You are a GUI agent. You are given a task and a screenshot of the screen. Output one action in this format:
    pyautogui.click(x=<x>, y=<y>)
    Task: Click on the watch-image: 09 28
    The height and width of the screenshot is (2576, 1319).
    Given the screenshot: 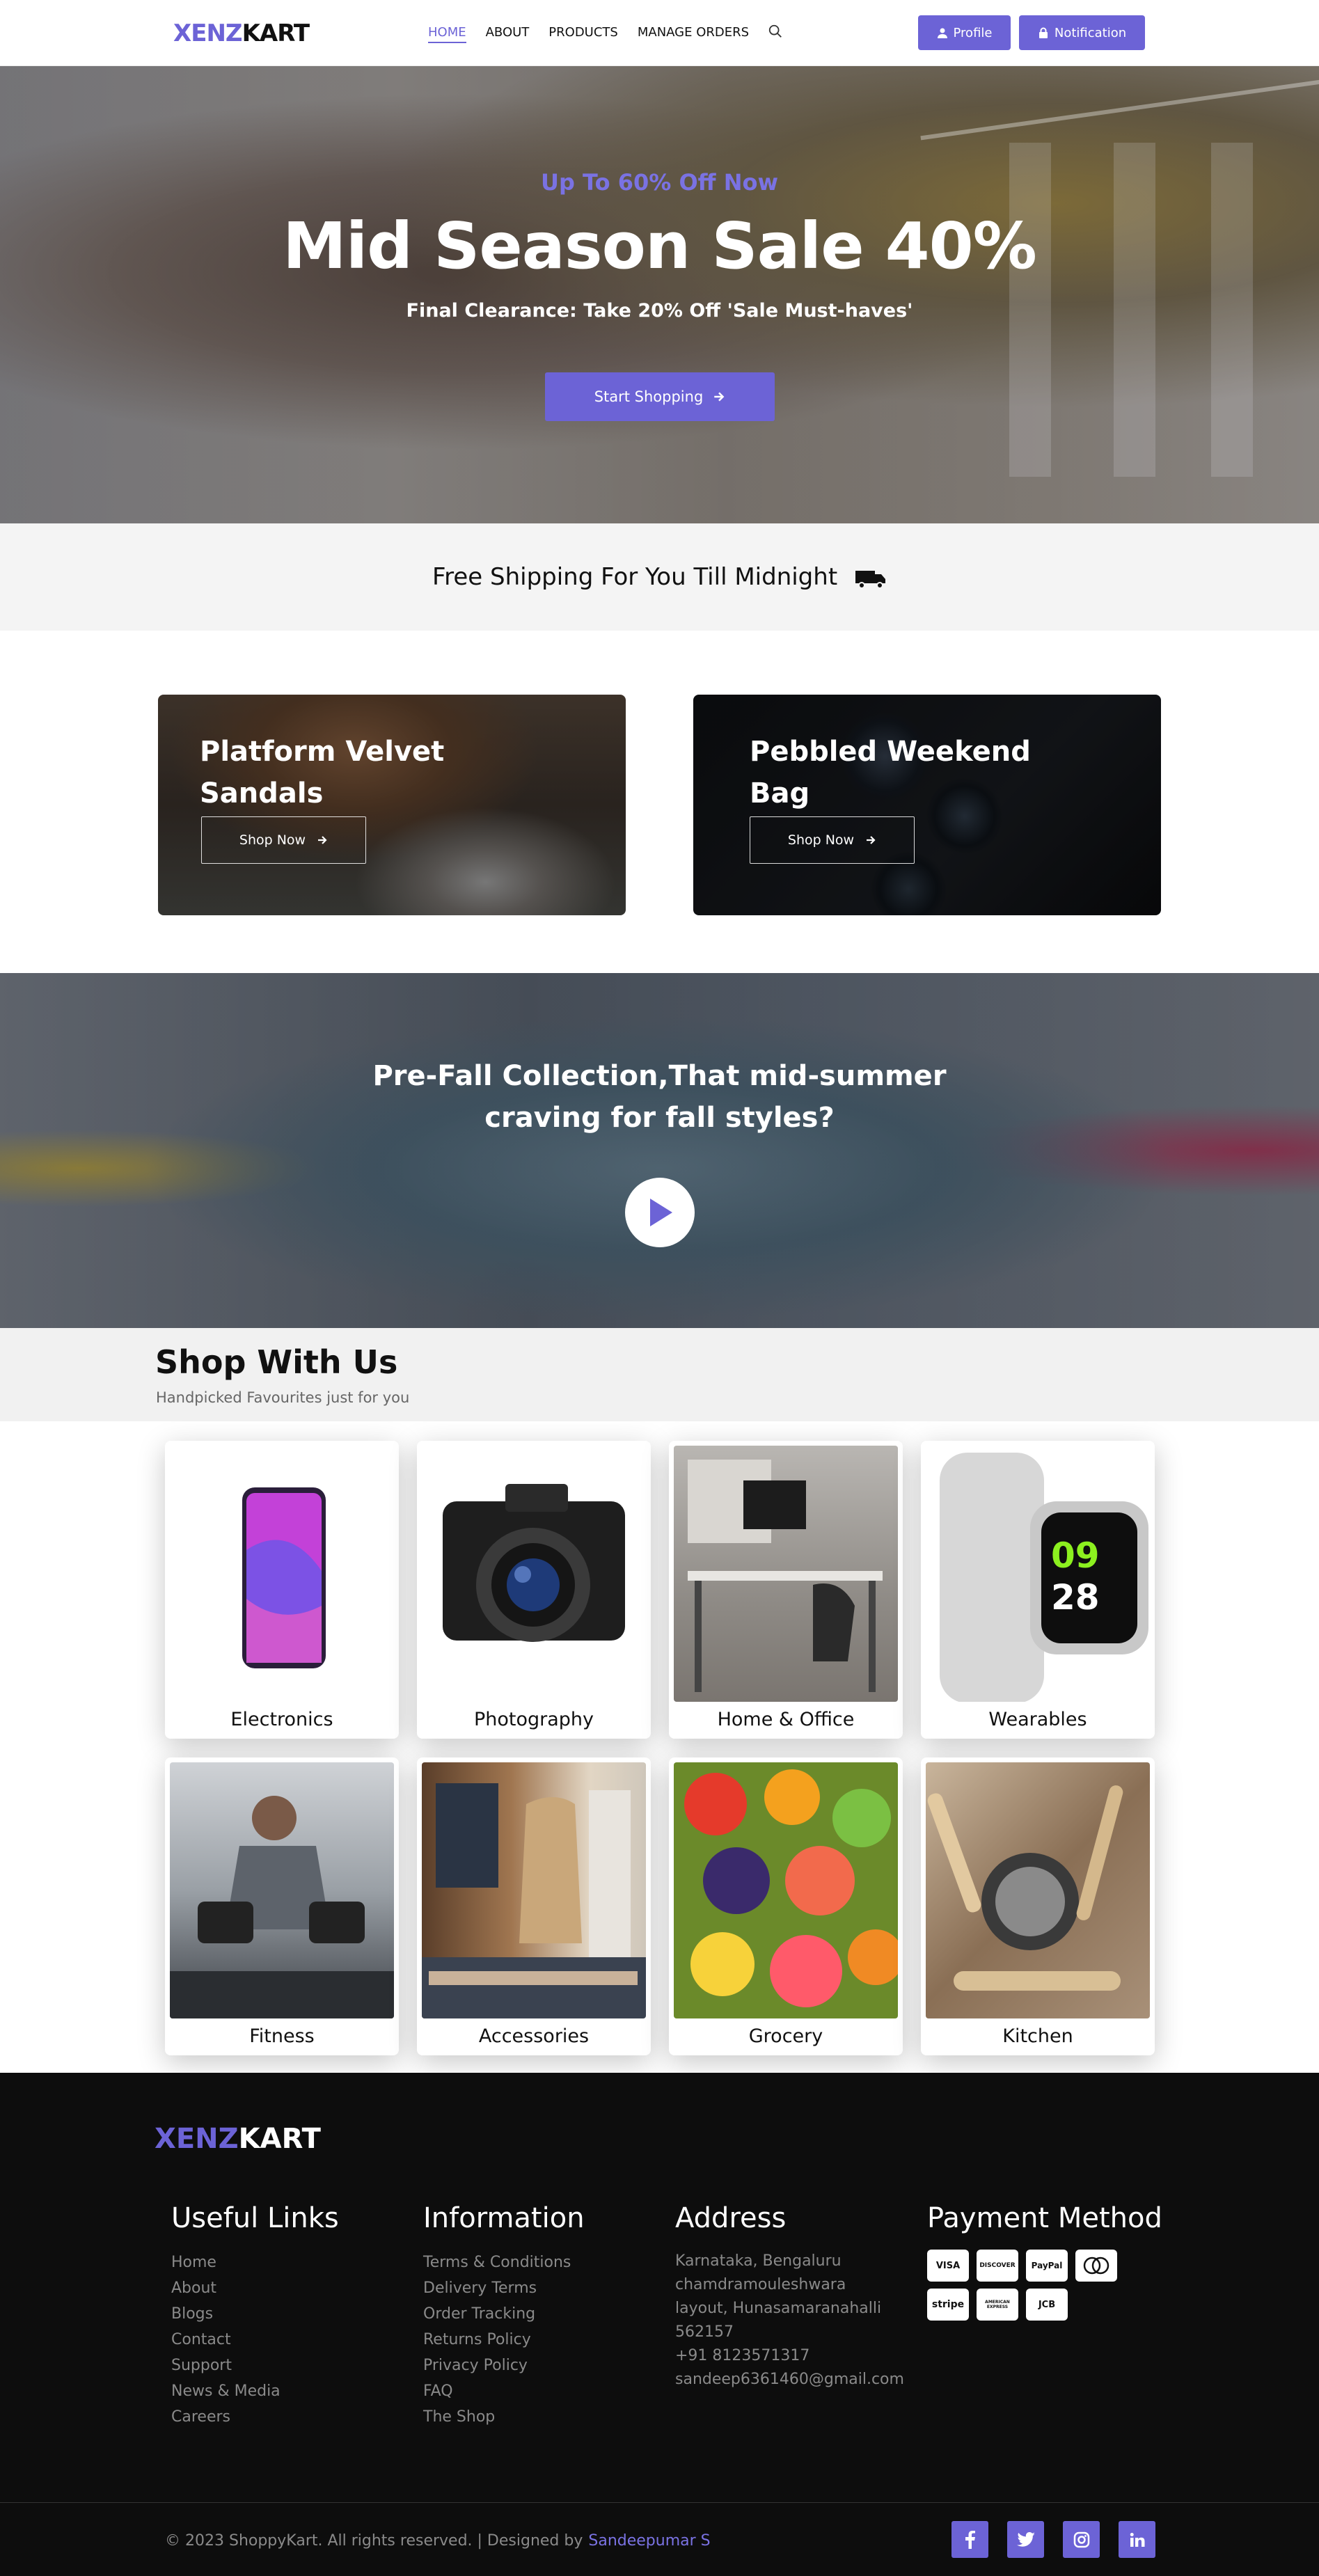 What is the action you would take?
    pyautogui.click(x=1038, y=1574)
    